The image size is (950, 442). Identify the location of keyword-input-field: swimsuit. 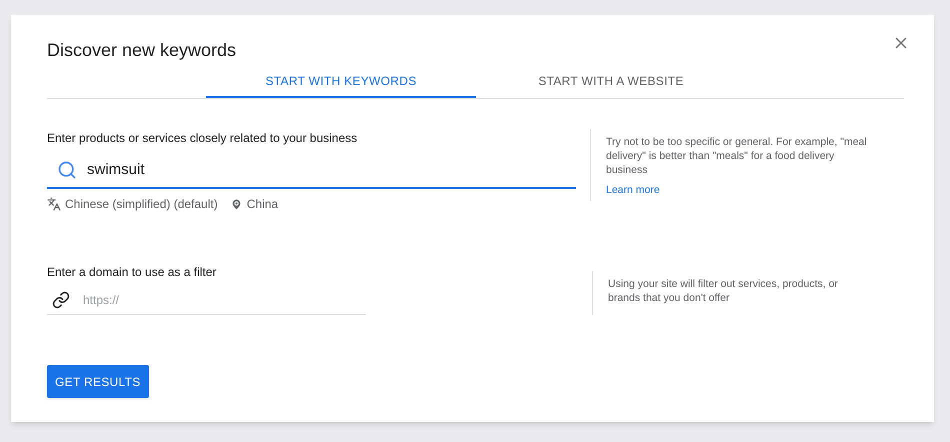
(311, 171).